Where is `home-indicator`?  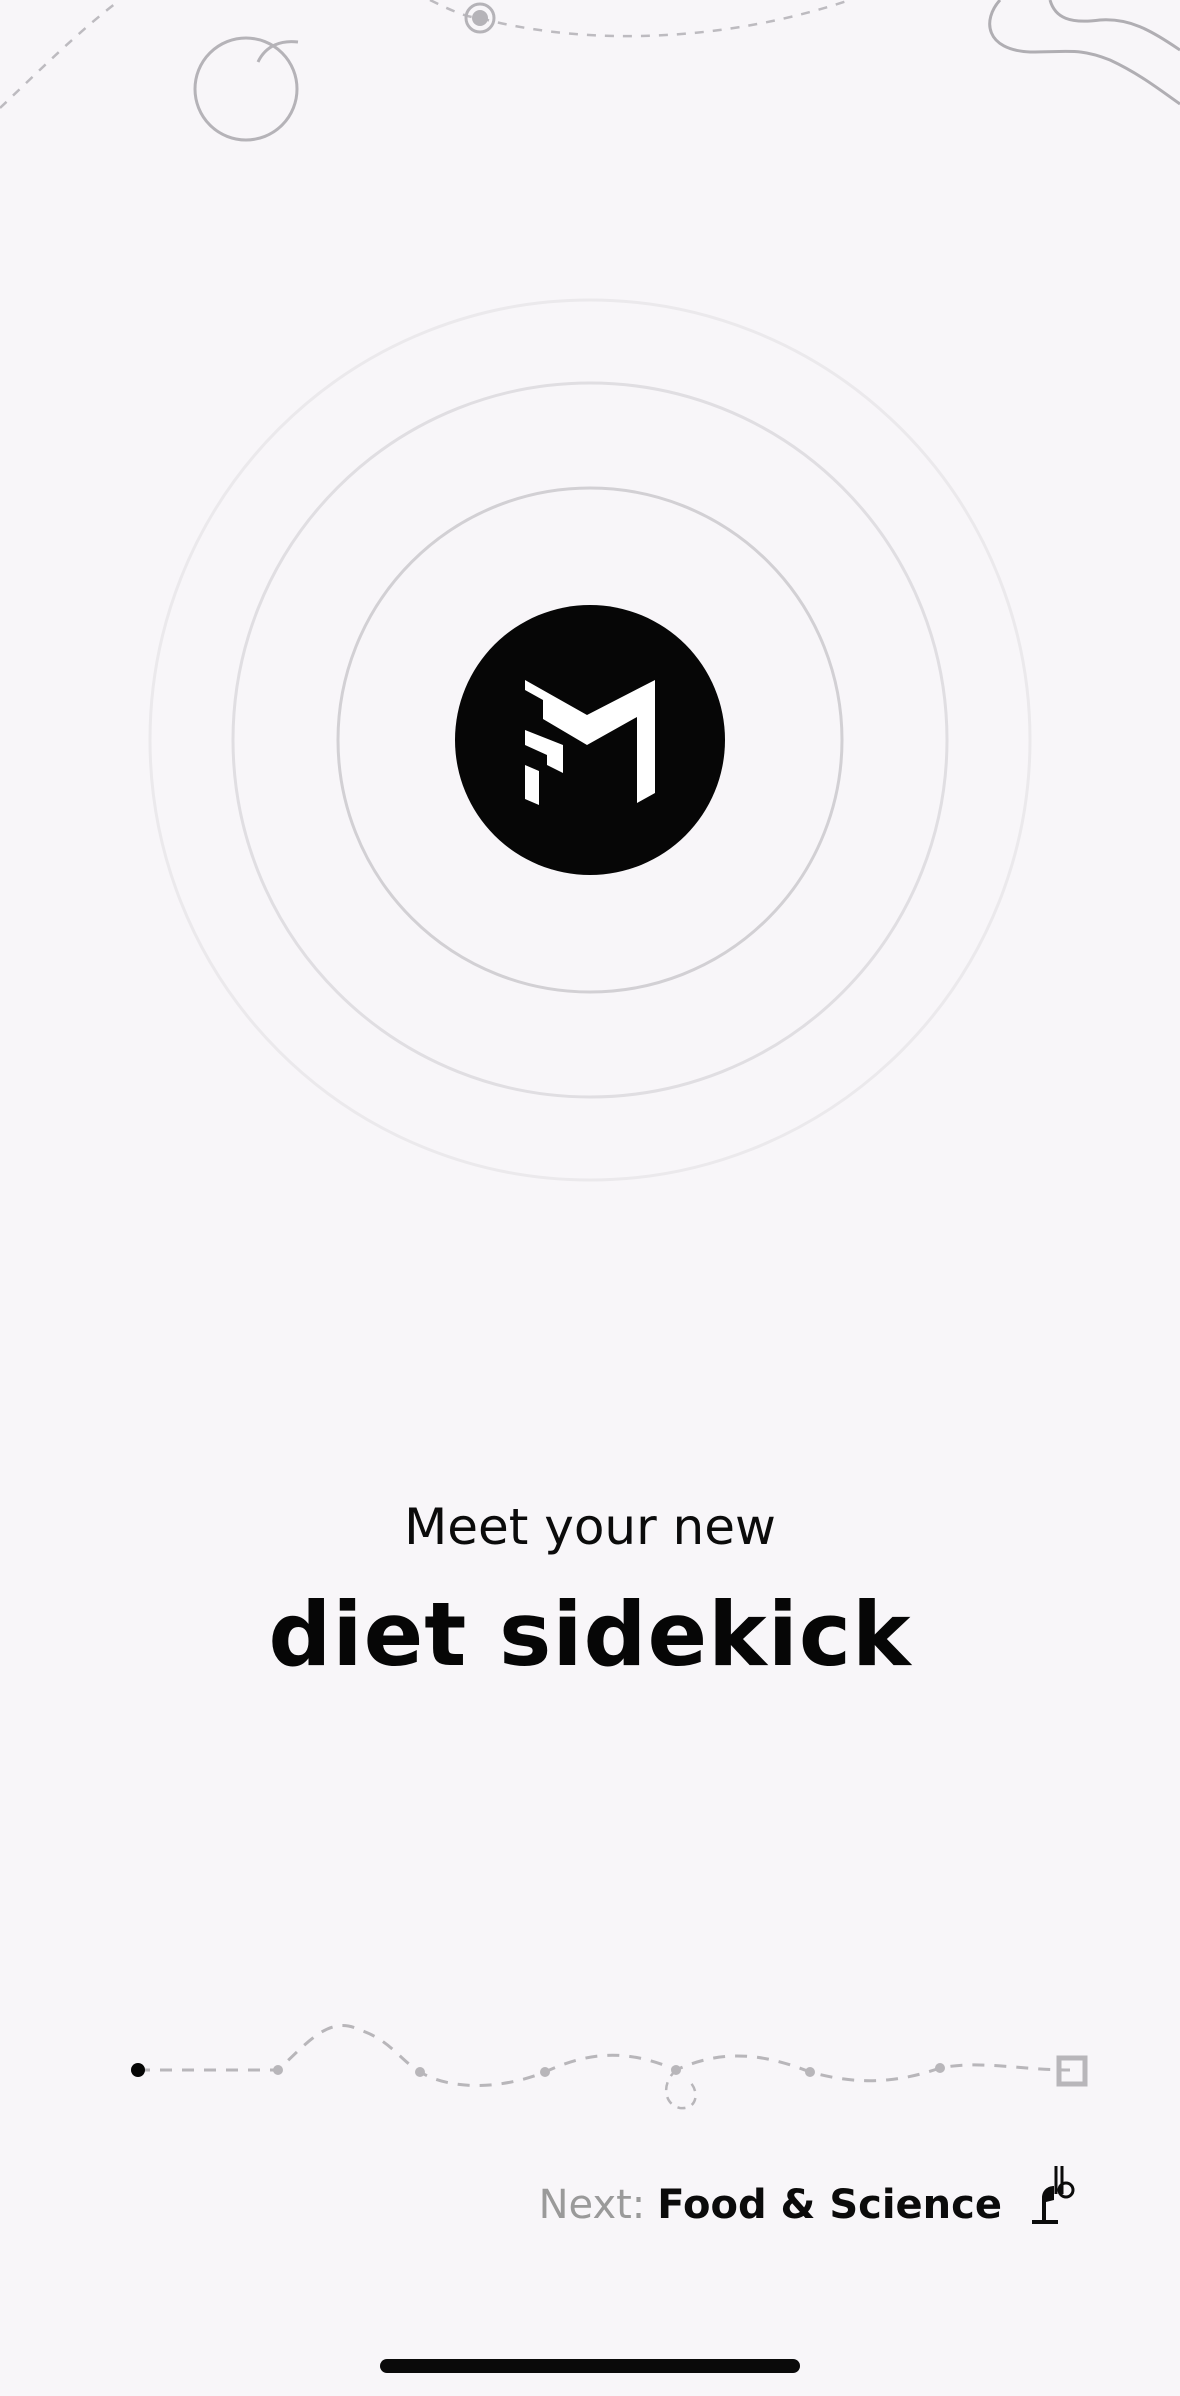 home-indicator is located at coordinates (590, 2366).